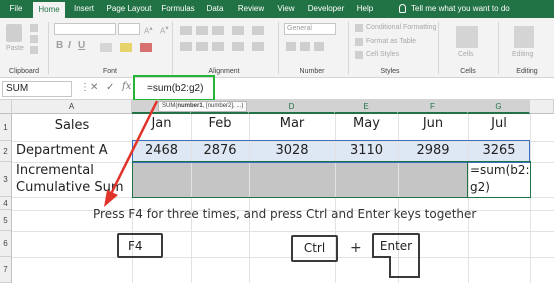 This screenshot has height=283, width=554. I want to click on enter-key-lower, so click(404, 267).